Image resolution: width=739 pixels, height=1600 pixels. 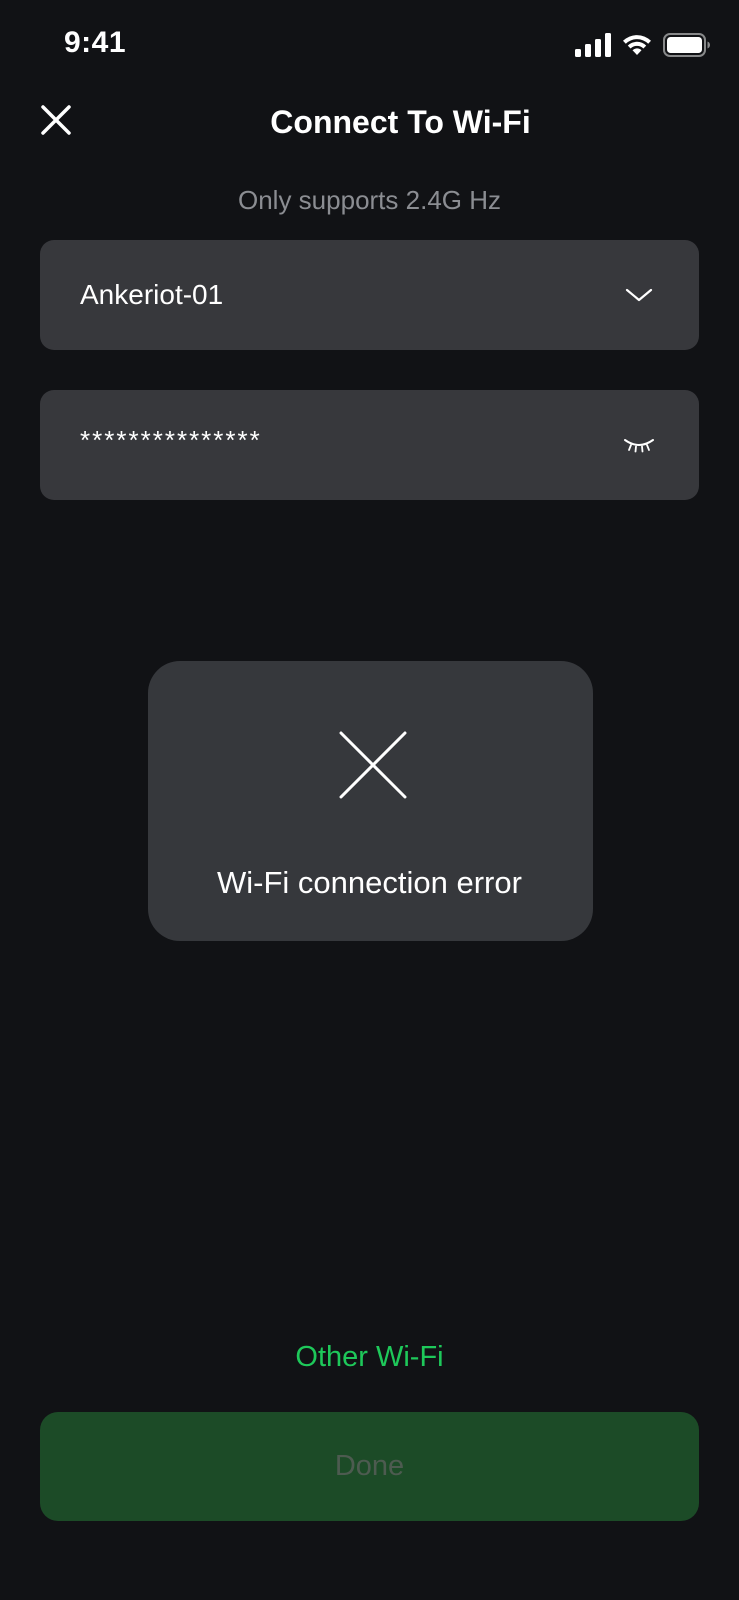 I want to click on battery-icon, so click(x=687, y=45).